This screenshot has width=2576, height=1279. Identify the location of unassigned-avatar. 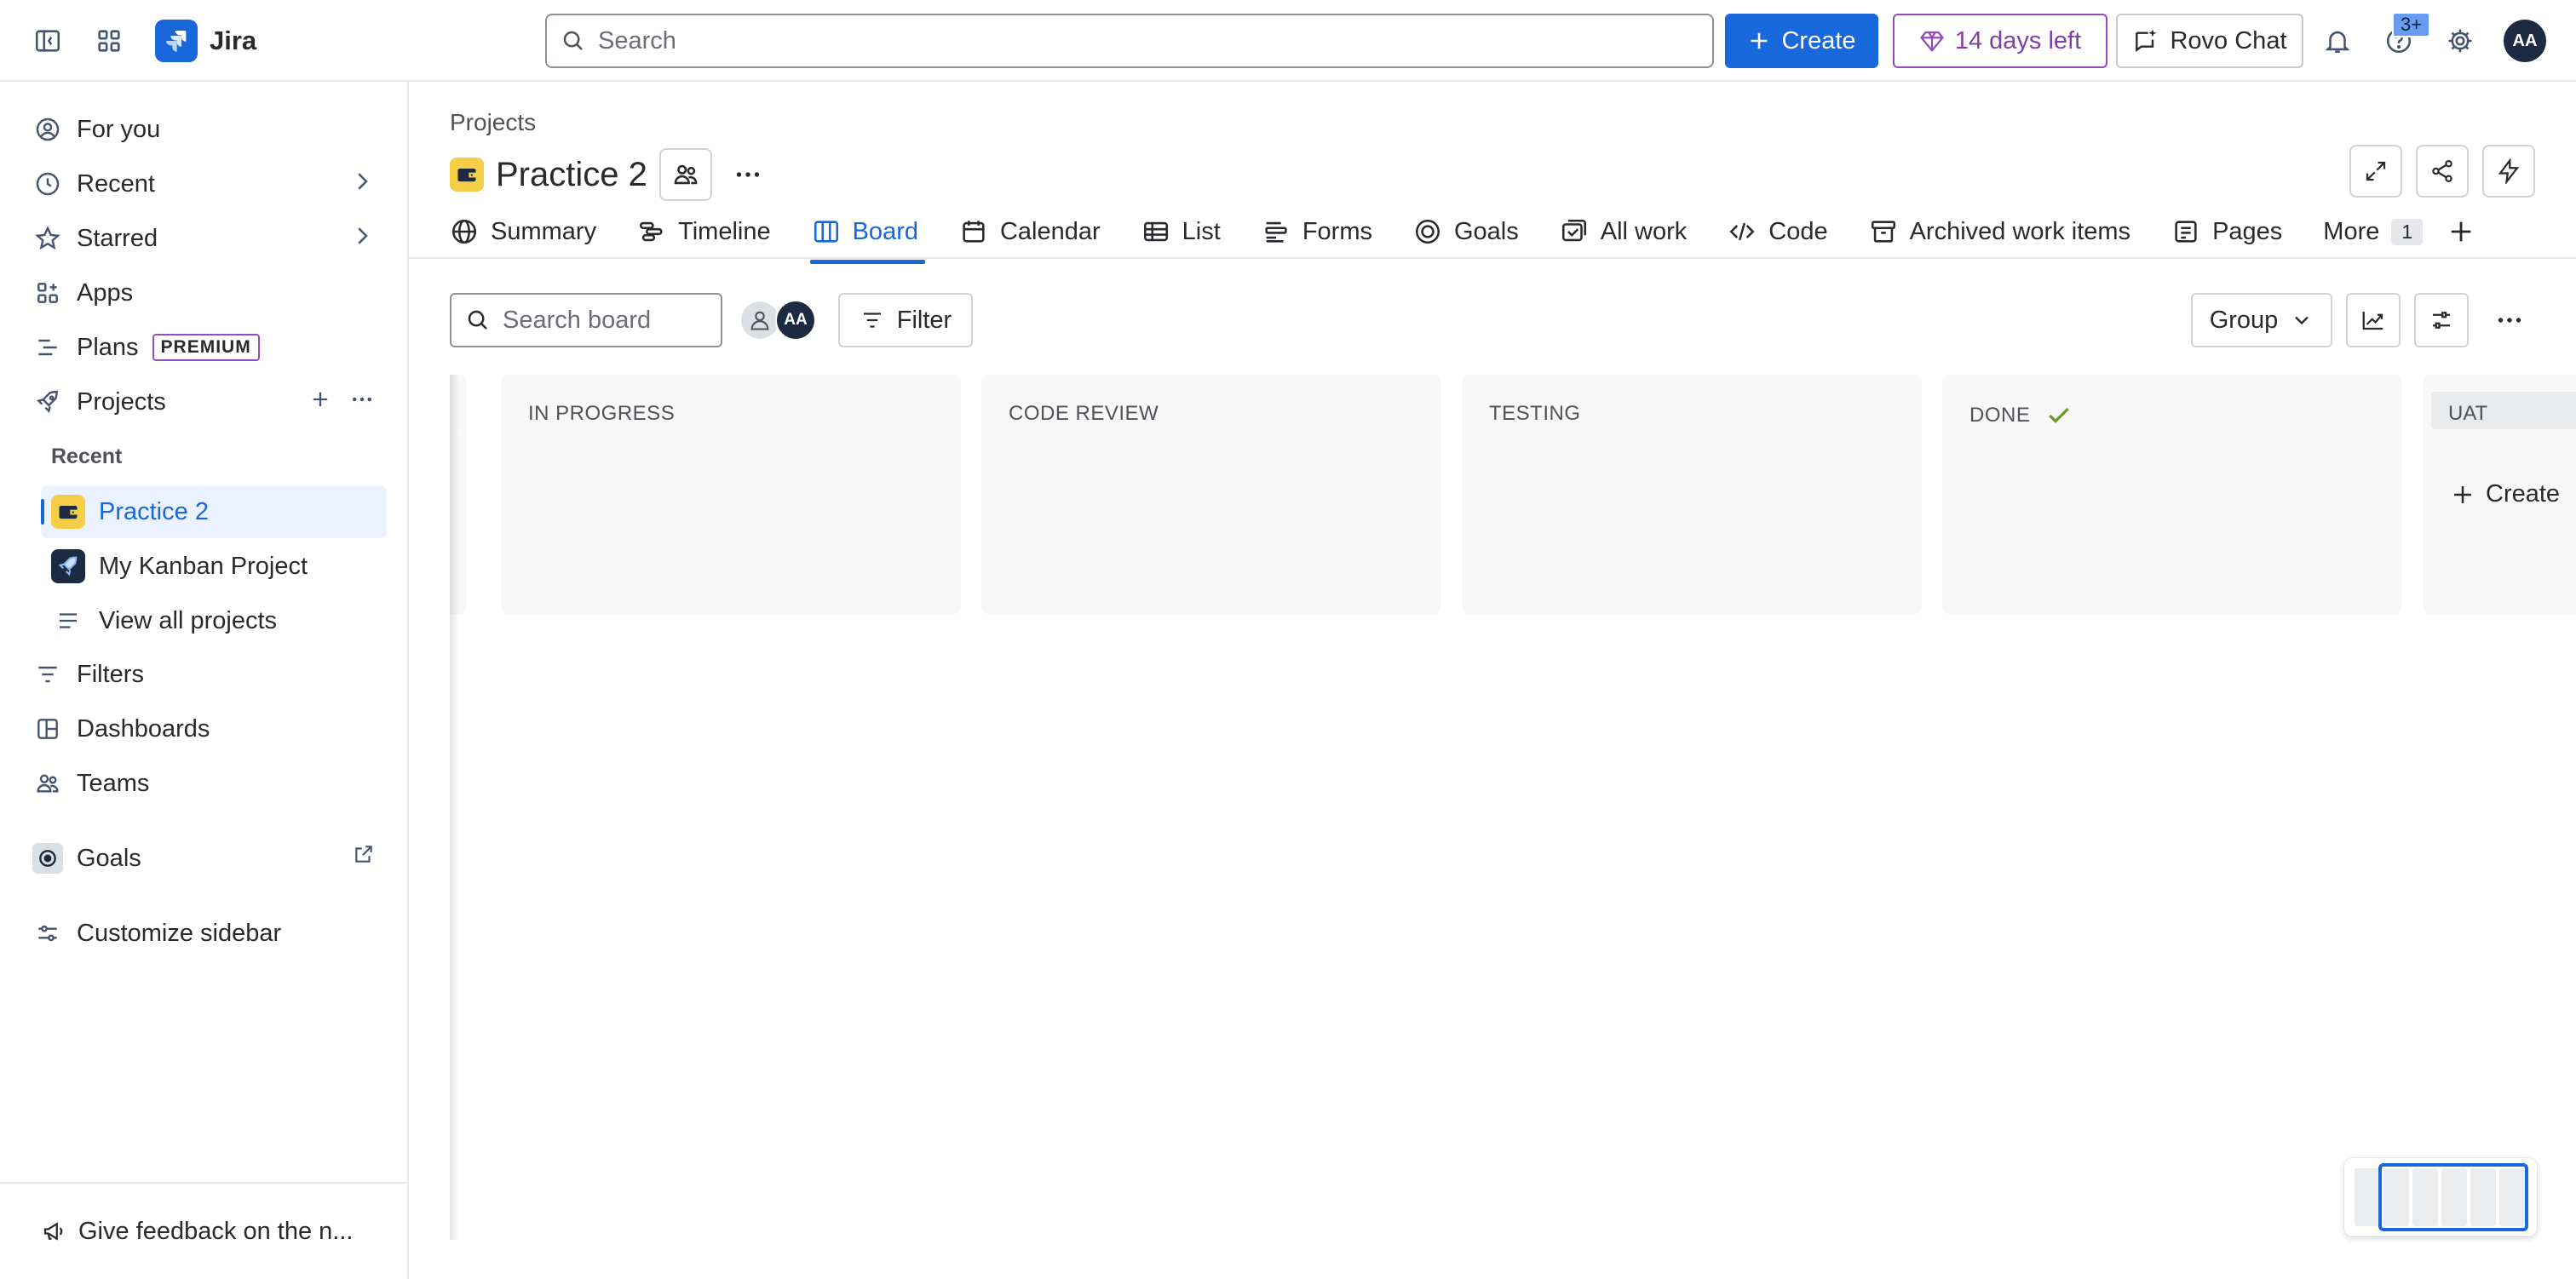
(760, 321).